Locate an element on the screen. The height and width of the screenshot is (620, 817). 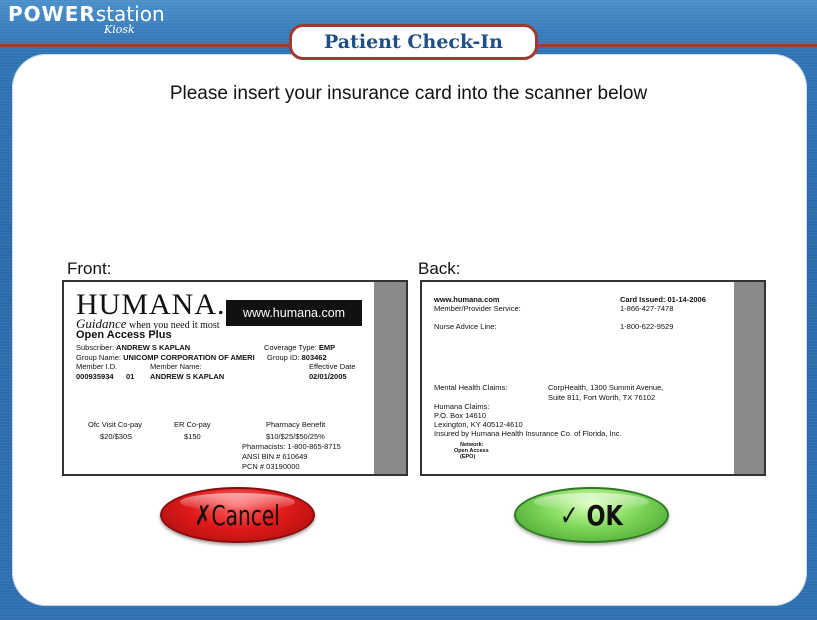
coverage-row: Coverage Type: EMP is located at coordinates (299, 347).